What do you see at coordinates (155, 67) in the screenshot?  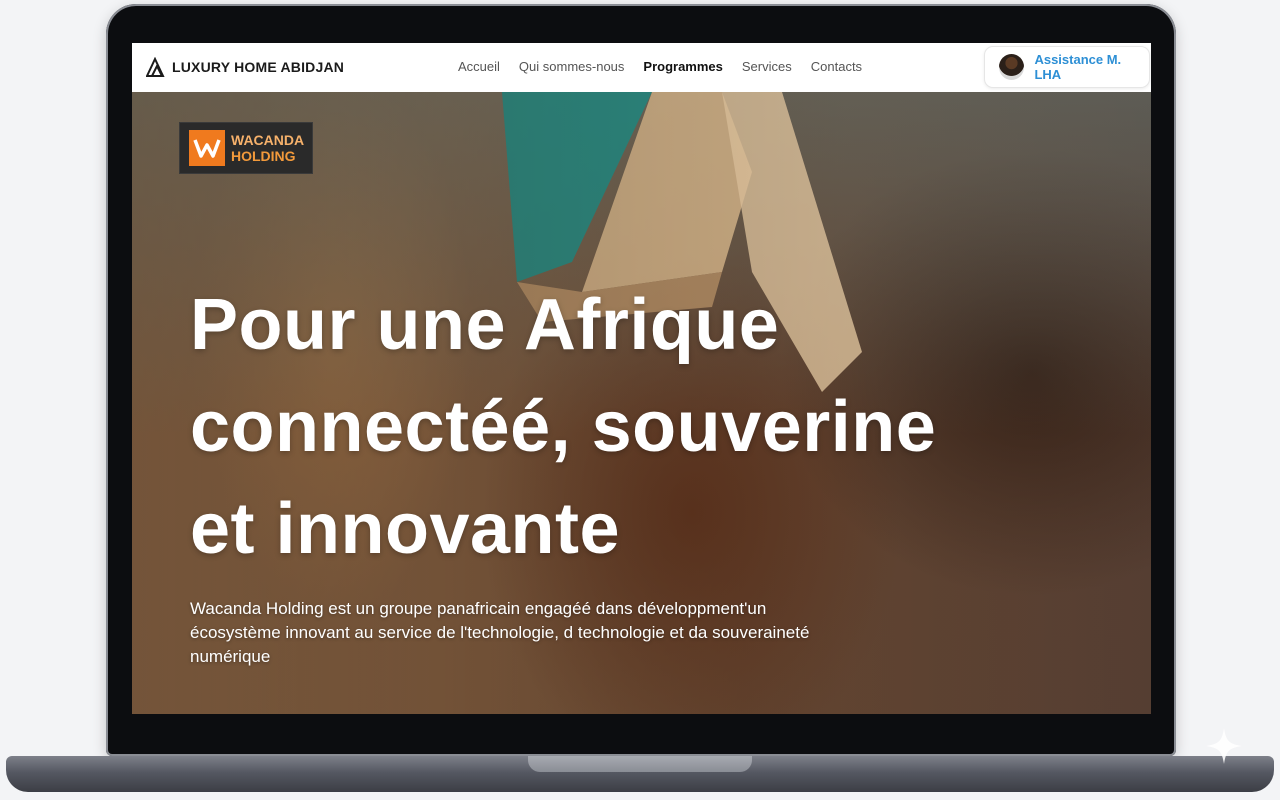 I see `mountain-logo-icon` at bounding box center [155, 67].